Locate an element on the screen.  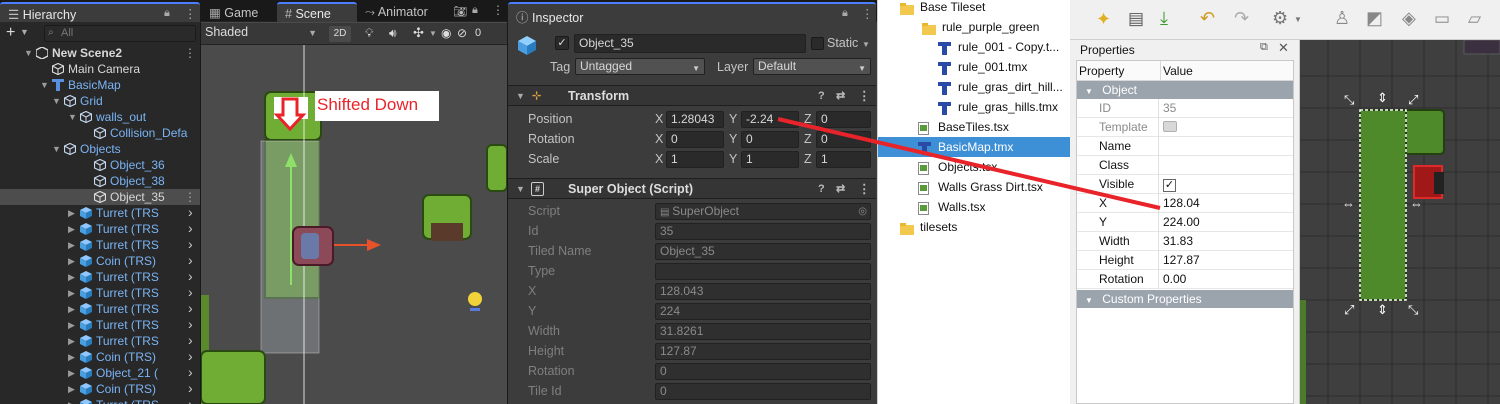
eraser-icon: ▭ is located at coordinates (1442, 19).